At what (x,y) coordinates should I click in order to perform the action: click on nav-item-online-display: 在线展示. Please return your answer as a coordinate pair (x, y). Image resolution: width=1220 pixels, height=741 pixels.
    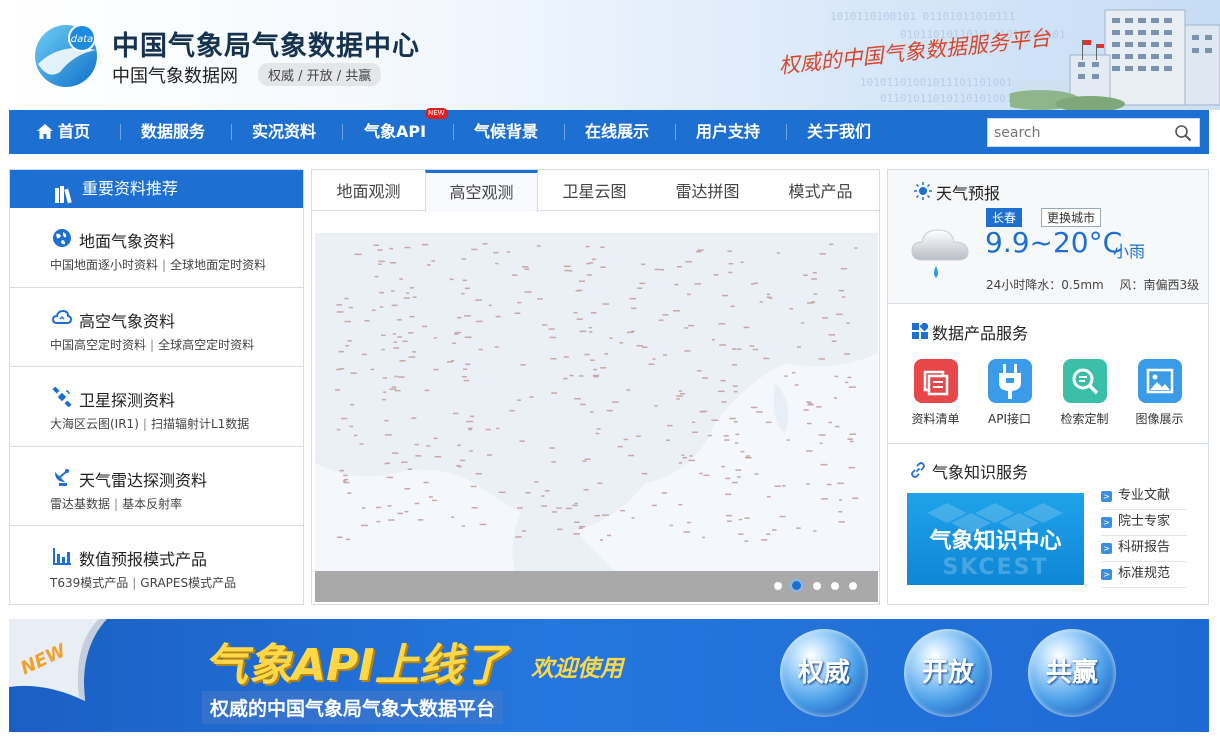
    Looking at the image, I should click on (617, 132).